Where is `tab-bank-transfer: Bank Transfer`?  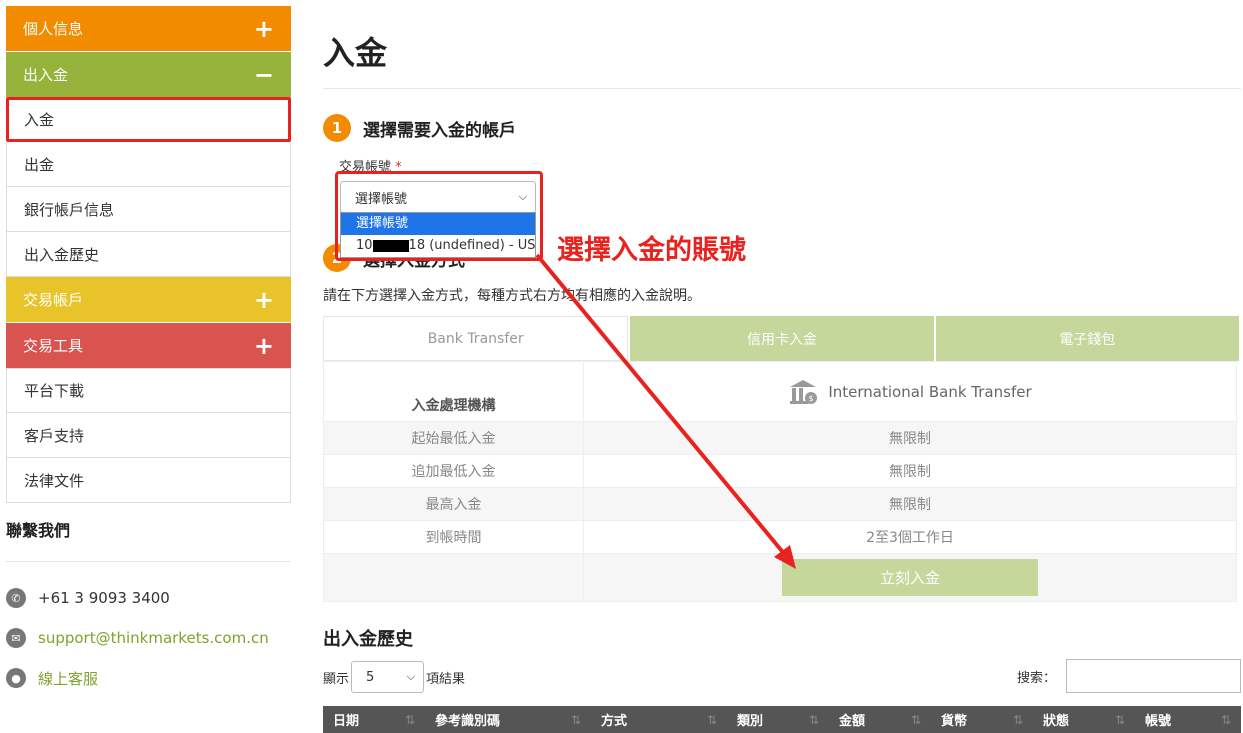 tab-bank-transfer: Bank Transfer is located at coordinates (476, 338).